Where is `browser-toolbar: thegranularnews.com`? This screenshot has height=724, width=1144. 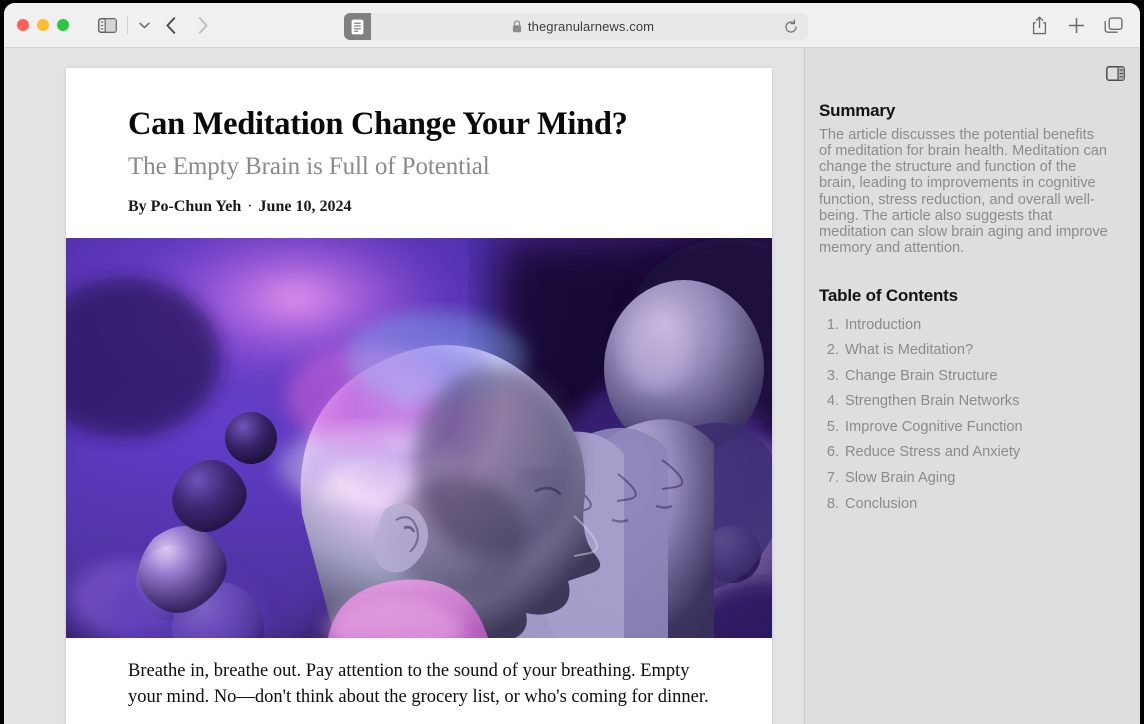
browser-toolbar: thegranularnews.com is located at coordinates (572, 25).